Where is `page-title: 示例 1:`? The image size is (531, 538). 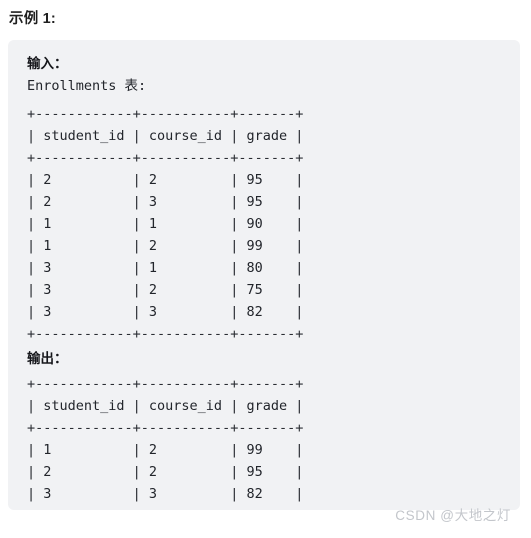 page-title: 示例 1: is located at coordinates (32, 19).